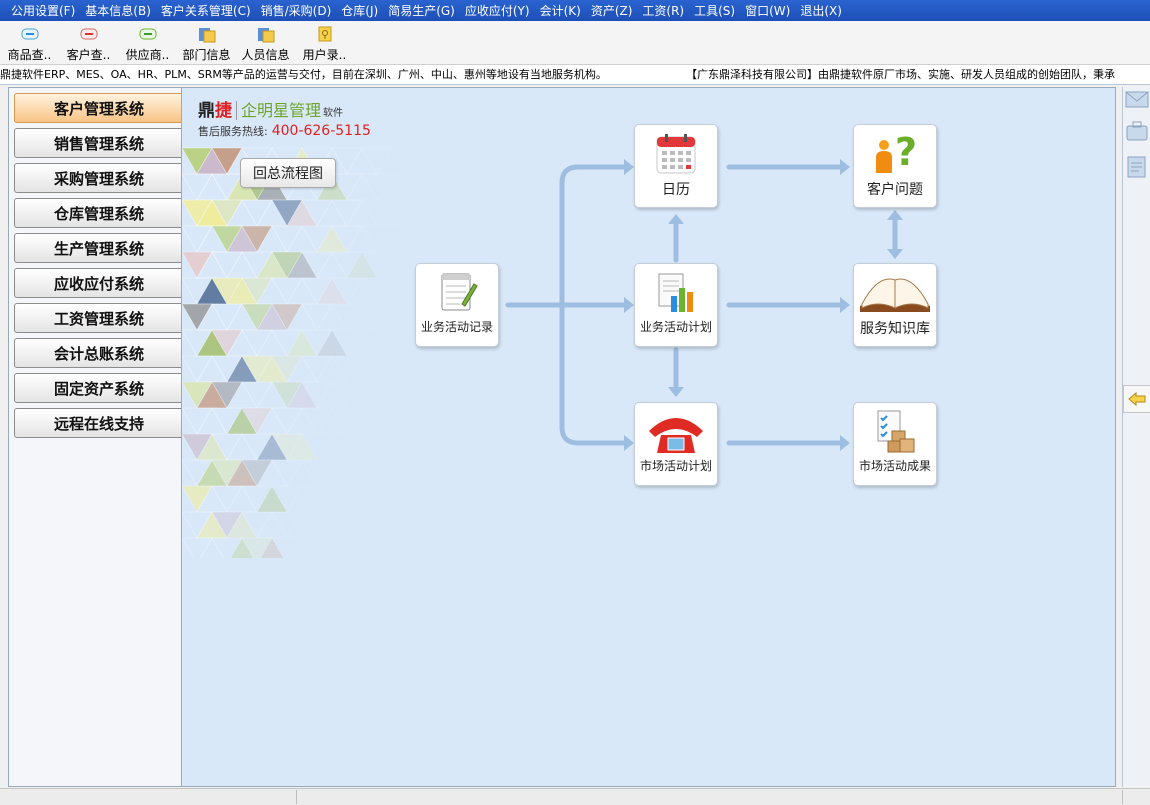  I want to click on arrowhead-calendar, so click(629, 167).